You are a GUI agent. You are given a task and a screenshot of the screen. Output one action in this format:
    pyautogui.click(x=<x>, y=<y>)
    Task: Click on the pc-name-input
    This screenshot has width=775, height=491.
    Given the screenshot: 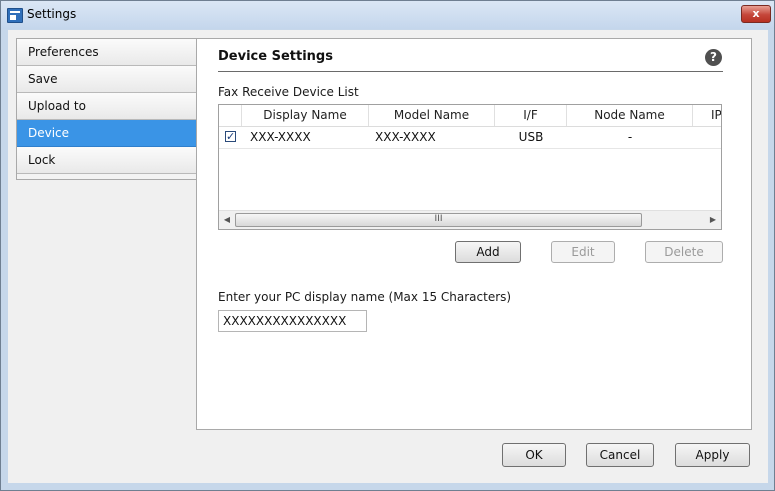 What is the action you would take?
    pyautogui.click(x=292, y=321)
    